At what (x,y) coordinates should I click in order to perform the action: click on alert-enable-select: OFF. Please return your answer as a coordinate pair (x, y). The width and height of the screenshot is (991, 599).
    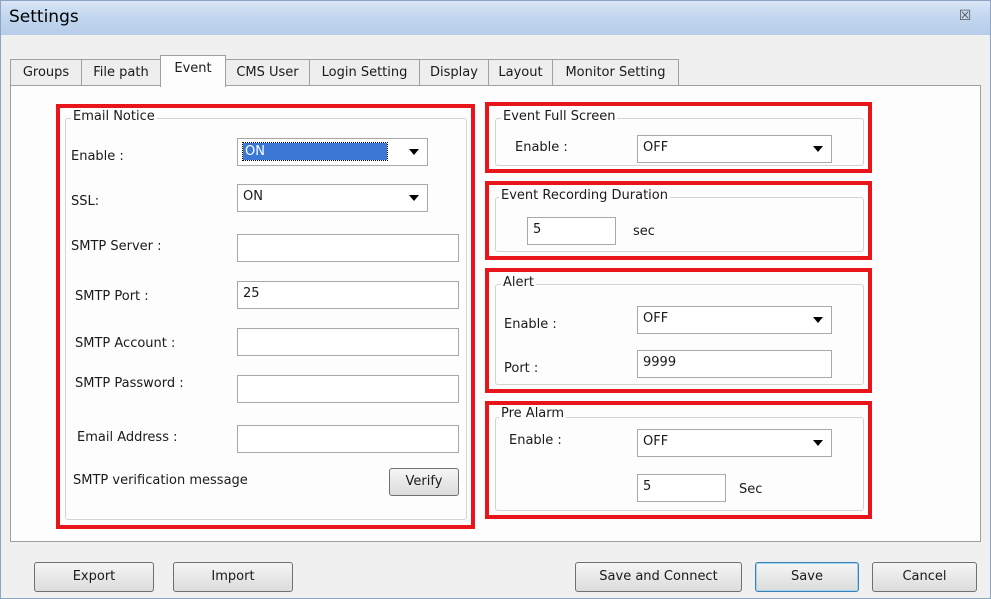
    Looking at the image, I should click on (734, 320).